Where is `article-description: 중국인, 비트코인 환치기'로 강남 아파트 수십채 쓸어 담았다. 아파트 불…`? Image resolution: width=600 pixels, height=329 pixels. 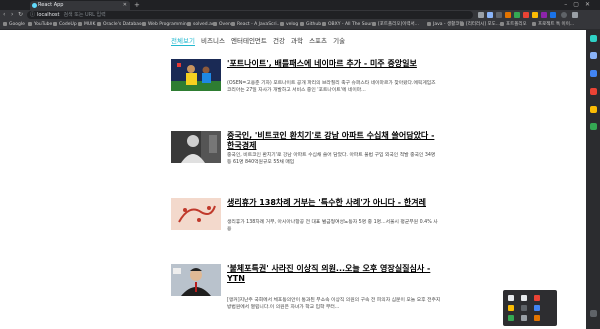
article-description: 중국인, 비트코인 환치기'로 강남 아파트 수십채 쓸어 담았다. 아파트 불… is located at coordinates (331, 159).